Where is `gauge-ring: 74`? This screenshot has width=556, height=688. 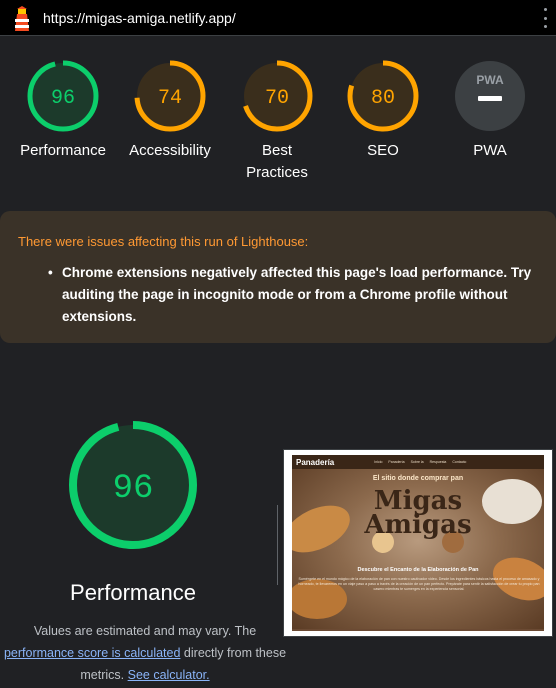
gauge-ring: 74 is located at coordinates (170, 96).